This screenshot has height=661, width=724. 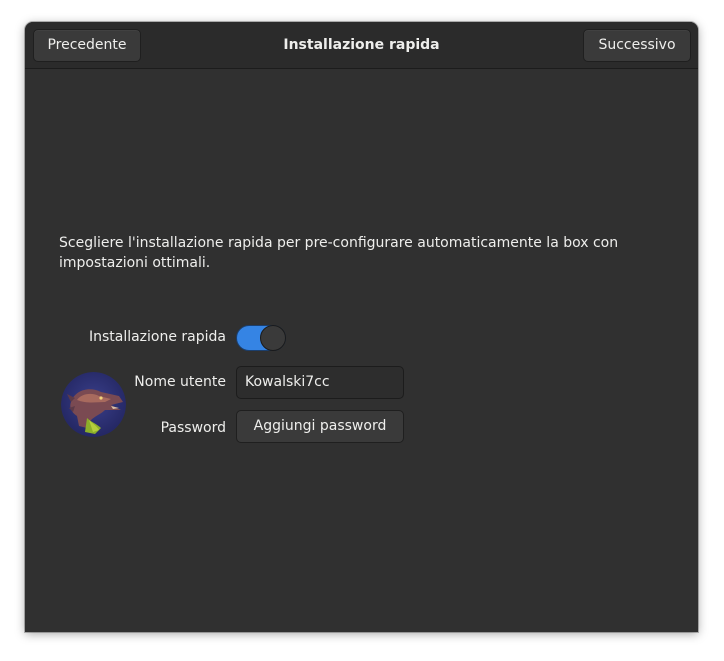 What do you see at coordinates (180, 382) in the screenshot?
I see `username-label: Nome utente` at bounding box center [180, 382].